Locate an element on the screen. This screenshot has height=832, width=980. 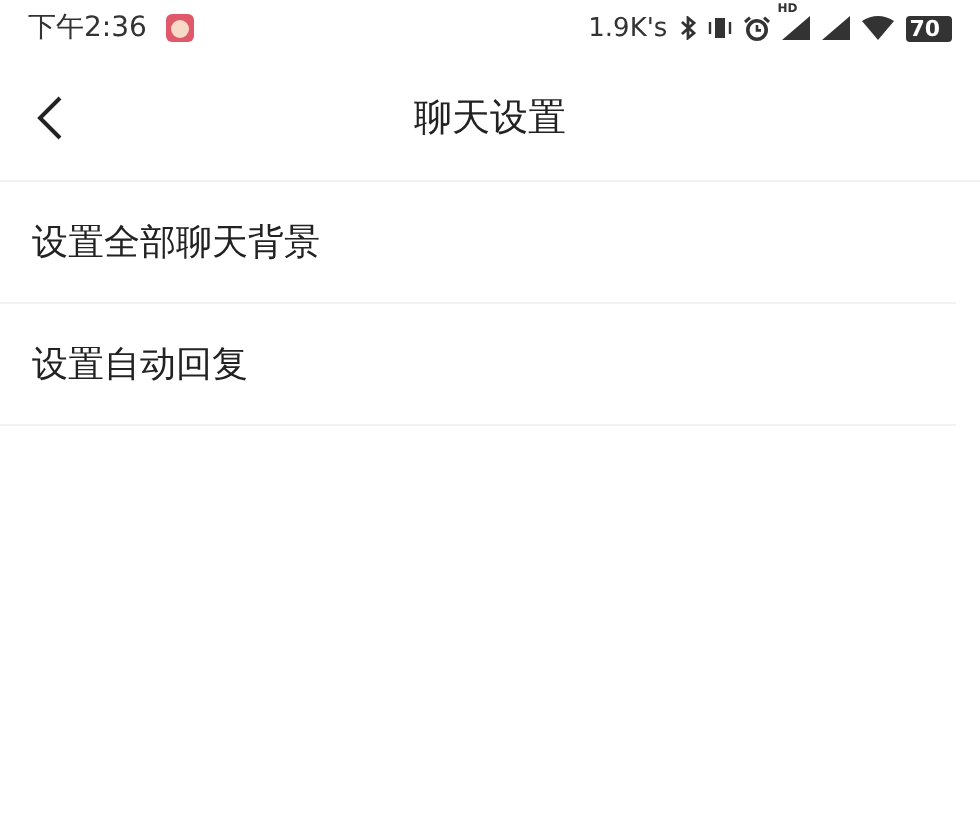
network-speed: 1.9K's is located at coordinates (628, 28).